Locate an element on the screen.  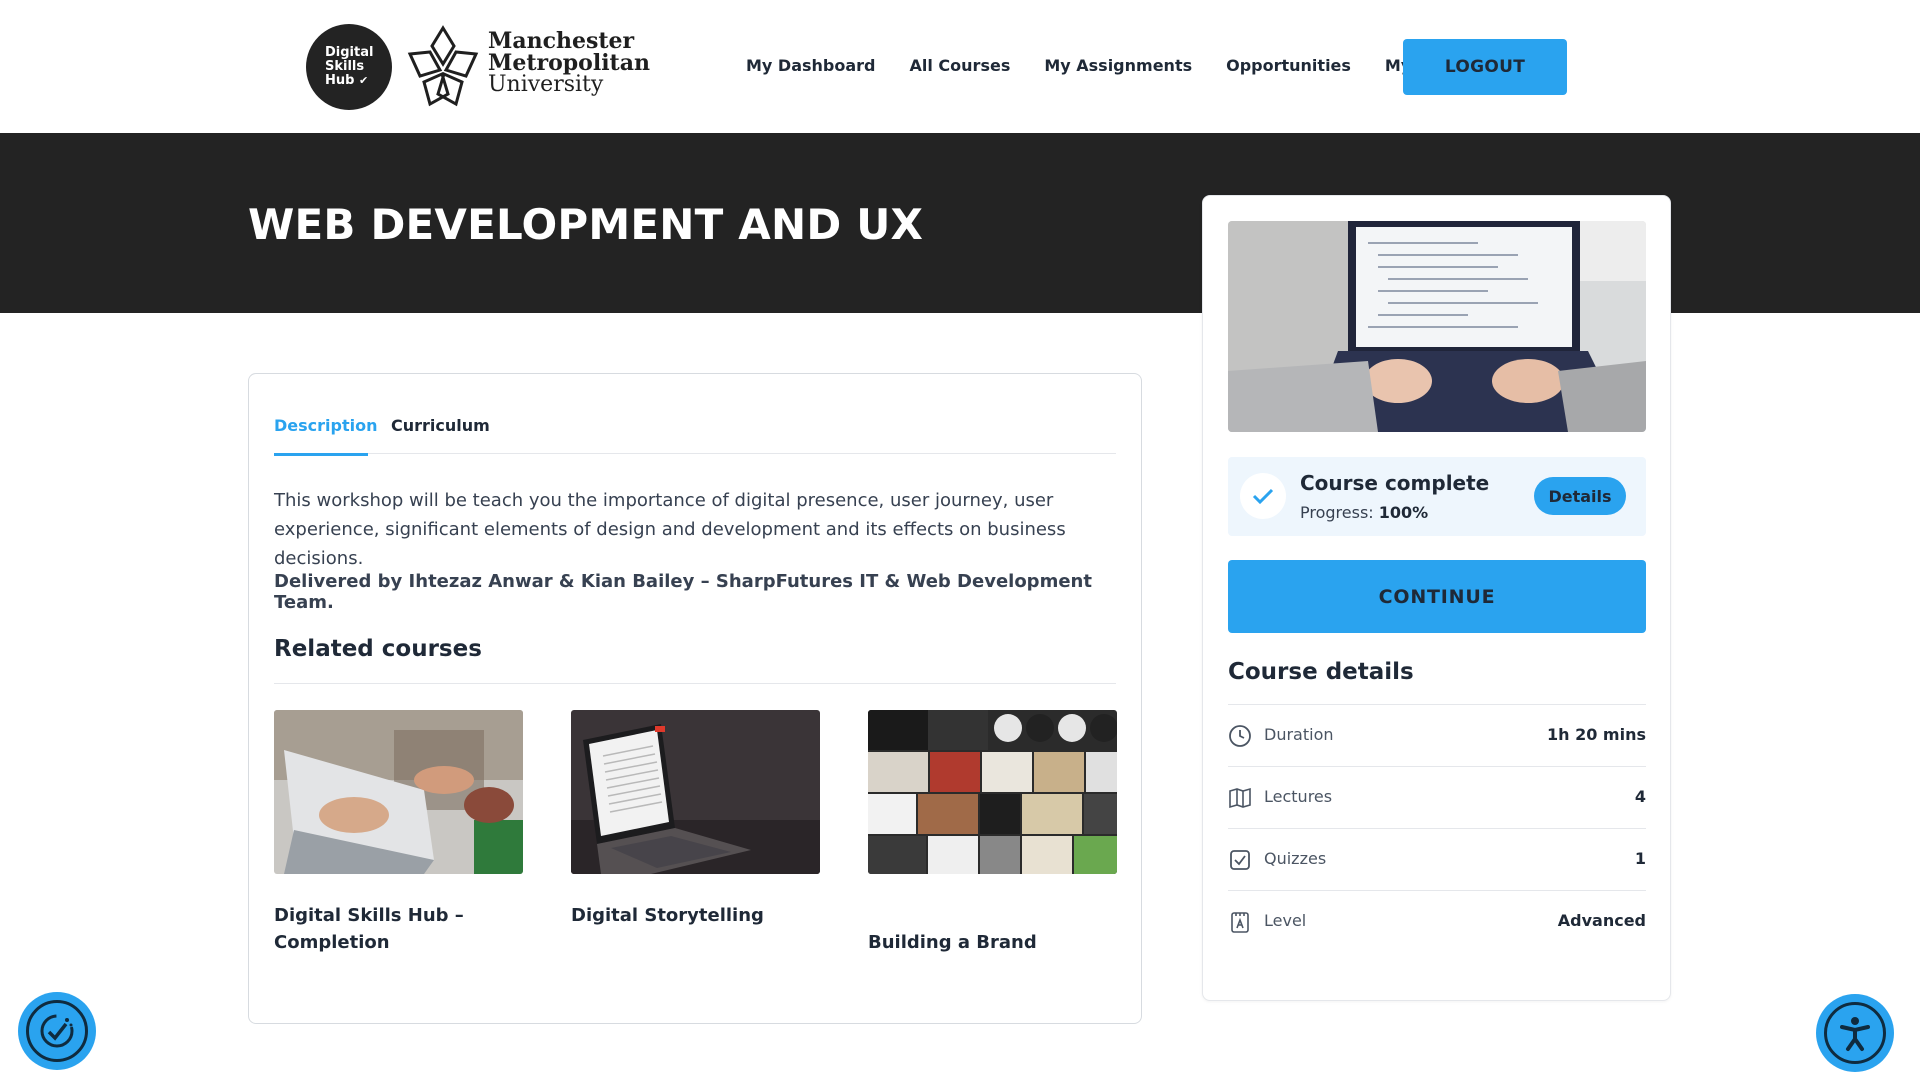
related-course-card: Digital Storytelling is located at coordinates (695, 818).